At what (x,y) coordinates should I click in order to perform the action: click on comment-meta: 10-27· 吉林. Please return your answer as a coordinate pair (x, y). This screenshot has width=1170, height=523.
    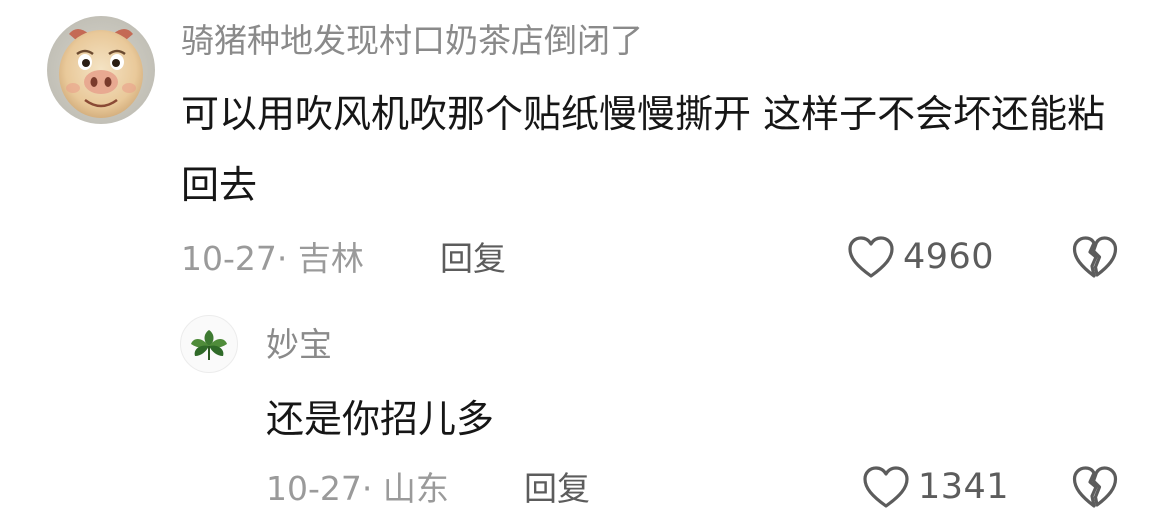
    Looking at the image, I should click on (272, 258).